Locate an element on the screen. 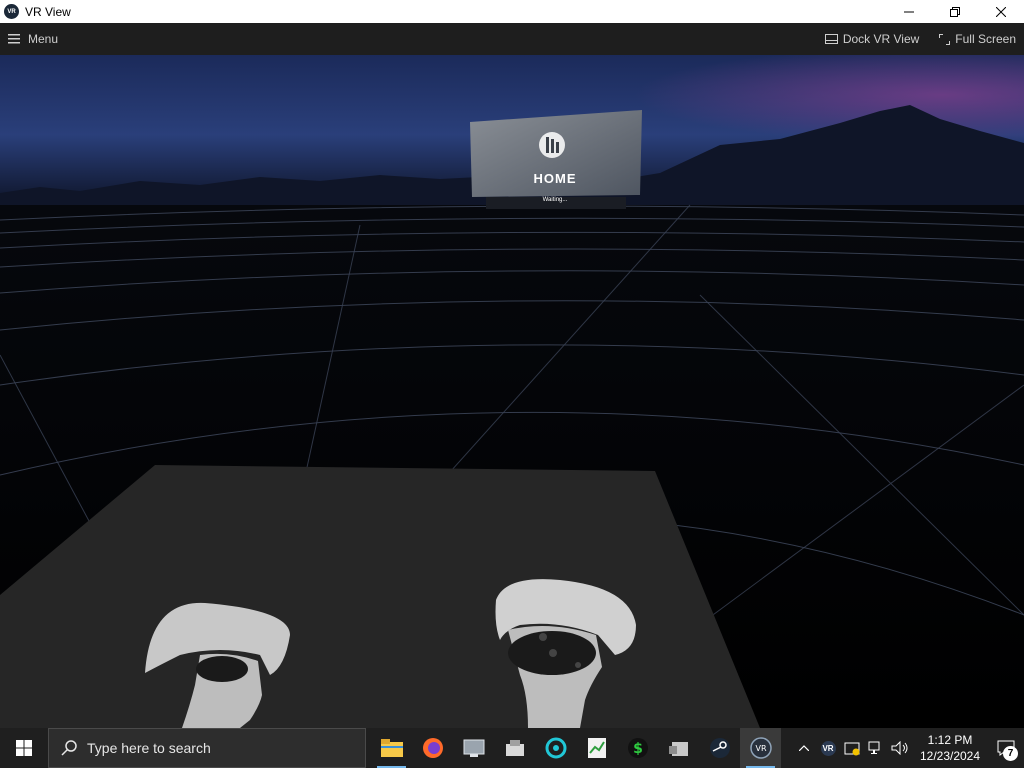 This screenshot has width=1024, height=768. steam-icon is located at coordinates (719, 748).